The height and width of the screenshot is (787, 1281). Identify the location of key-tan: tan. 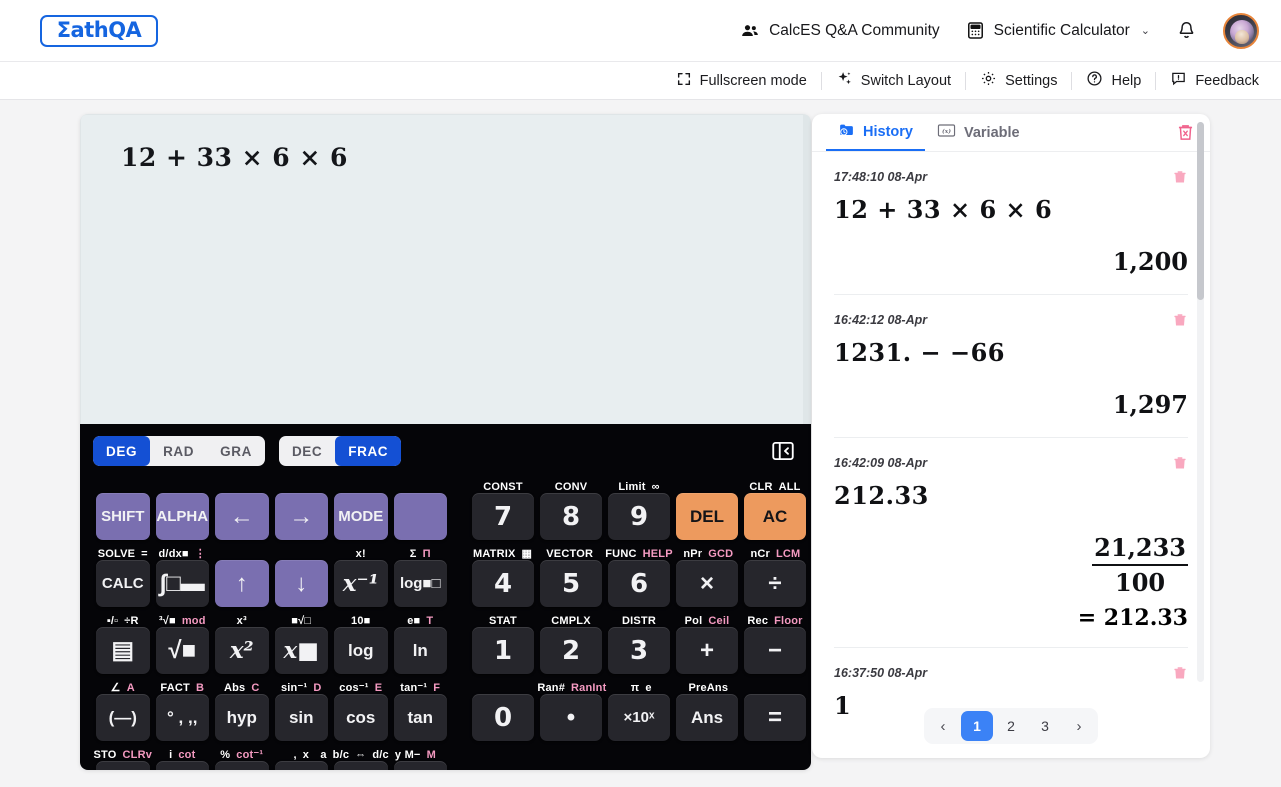
(420, 717).